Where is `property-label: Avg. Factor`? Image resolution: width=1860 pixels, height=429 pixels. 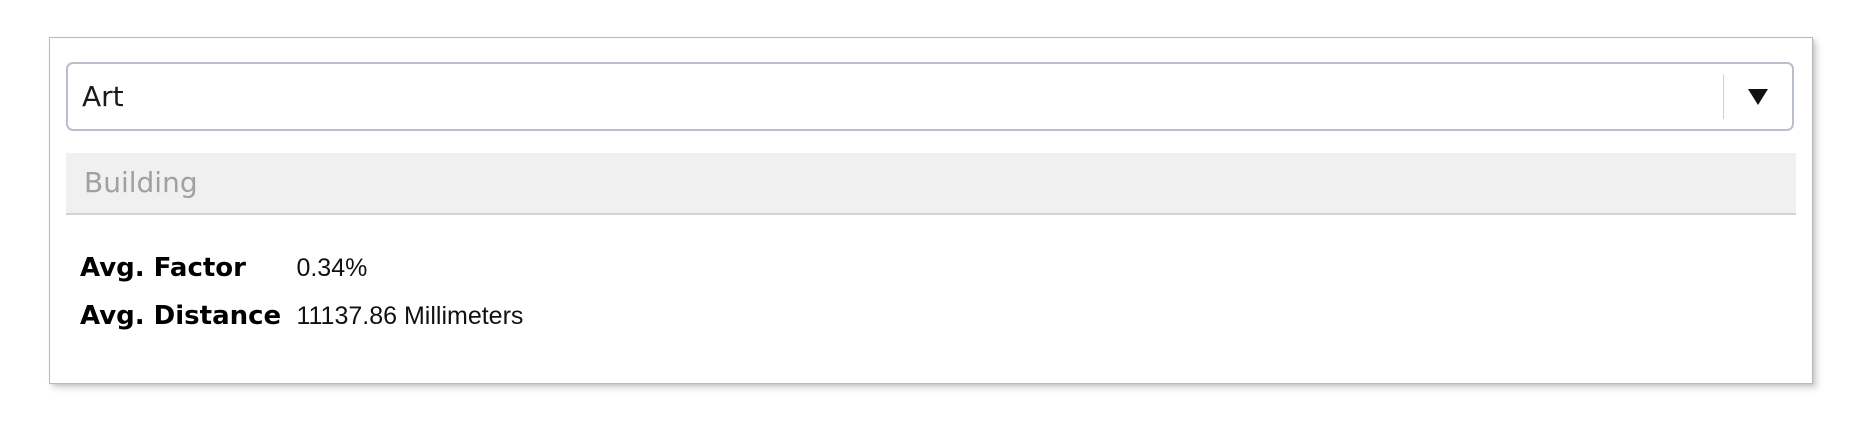 property-label: Avg. Factor is located at coordinates (163, 268).